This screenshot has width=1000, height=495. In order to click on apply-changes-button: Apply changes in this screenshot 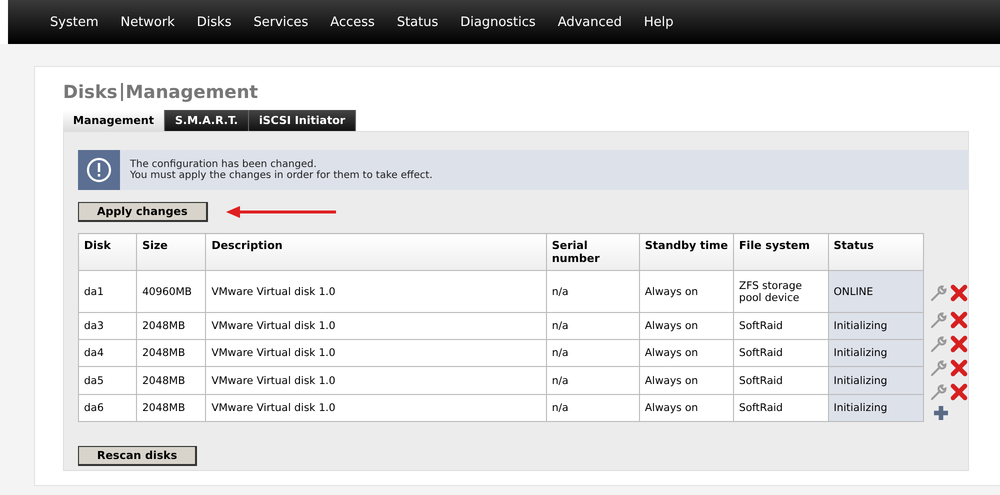, I will do `click(143, 212)`.